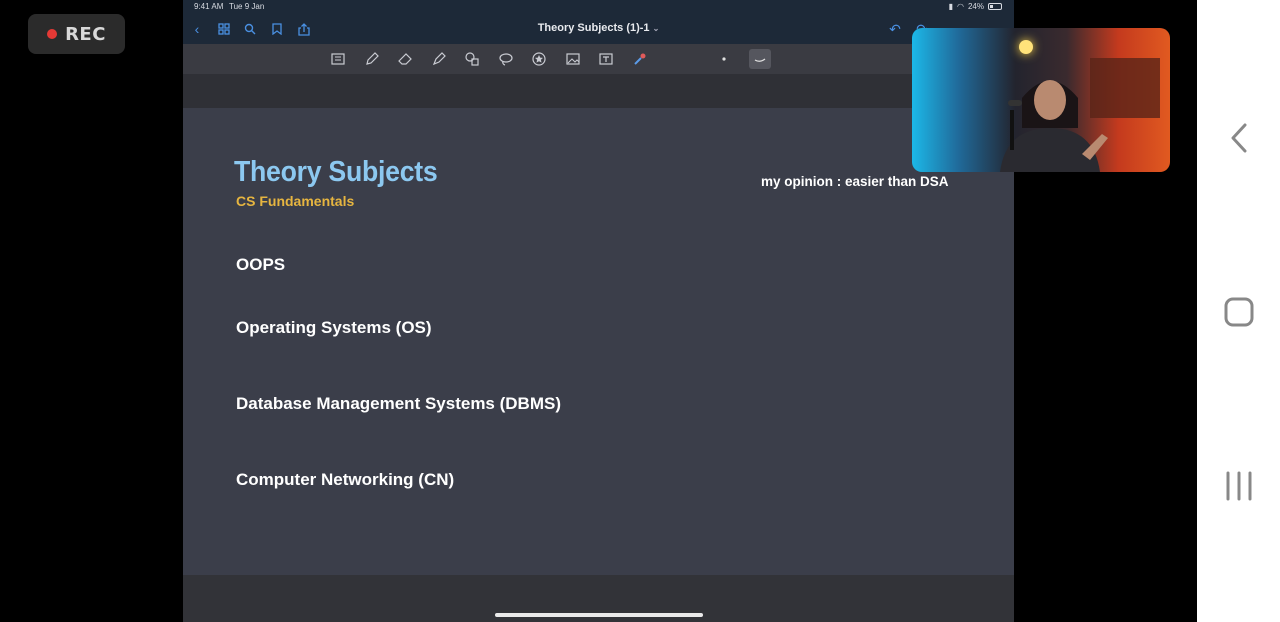  What do you see at coordinates (1238, 486) in the screenshot?
I see `recent-apps-icon` at bounding box center [1238, 486].